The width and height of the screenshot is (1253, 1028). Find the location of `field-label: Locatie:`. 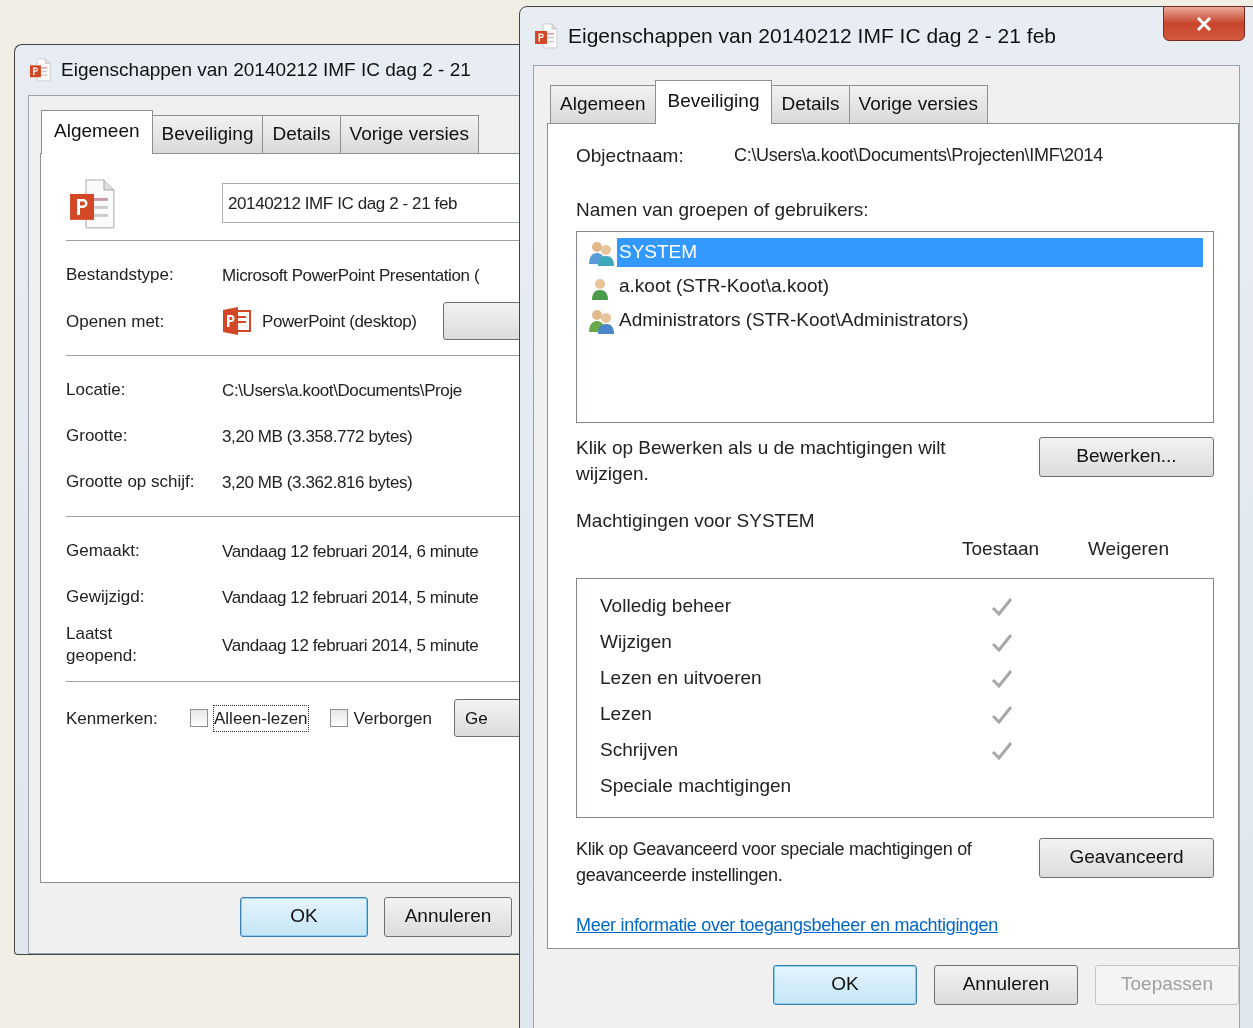

field-label: Locatie: is located at coordinates (96, 390).